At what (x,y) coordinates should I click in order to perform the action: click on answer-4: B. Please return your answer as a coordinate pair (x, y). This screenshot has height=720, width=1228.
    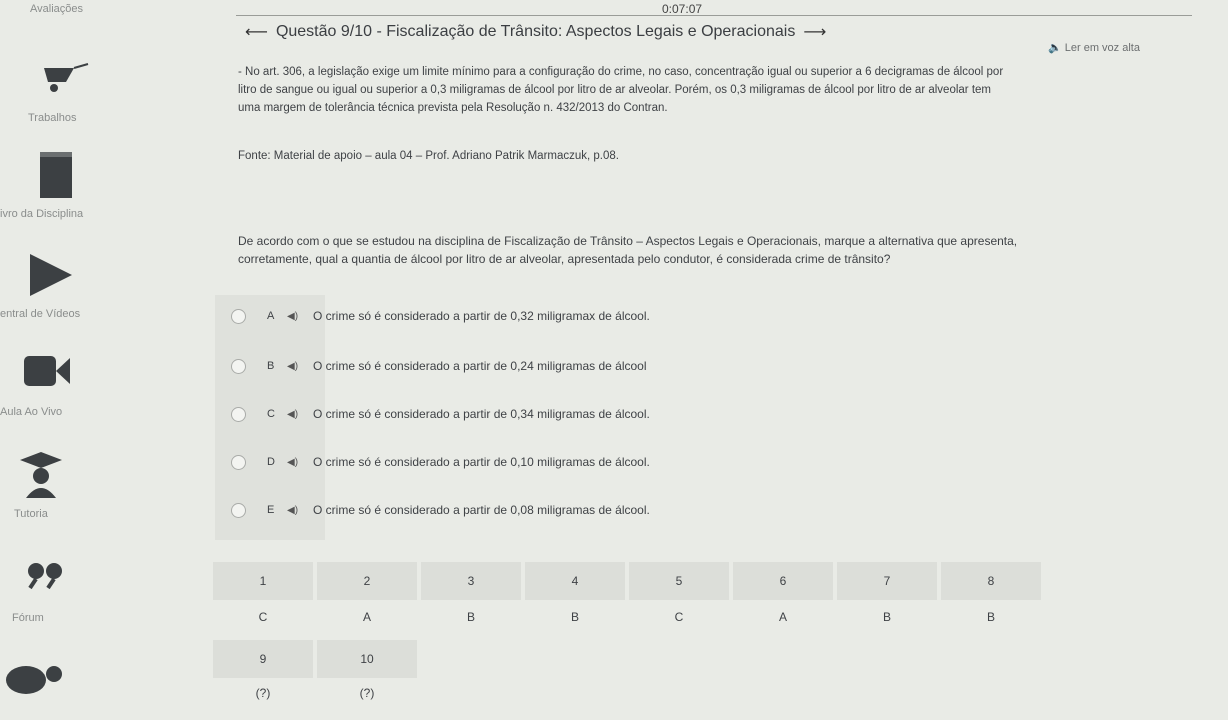
    Looking at the image, I should click on (574, 617).